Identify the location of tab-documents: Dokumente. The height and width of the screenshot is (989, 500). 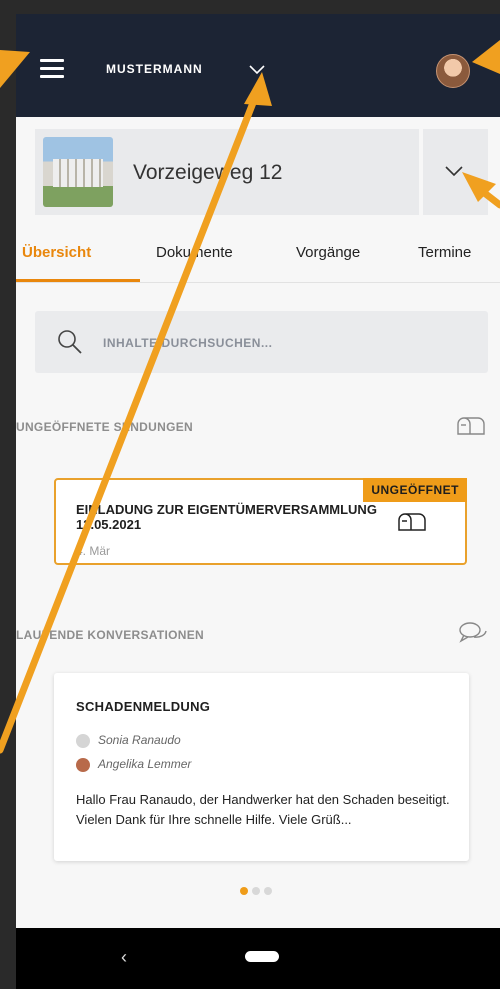
(194, 252).